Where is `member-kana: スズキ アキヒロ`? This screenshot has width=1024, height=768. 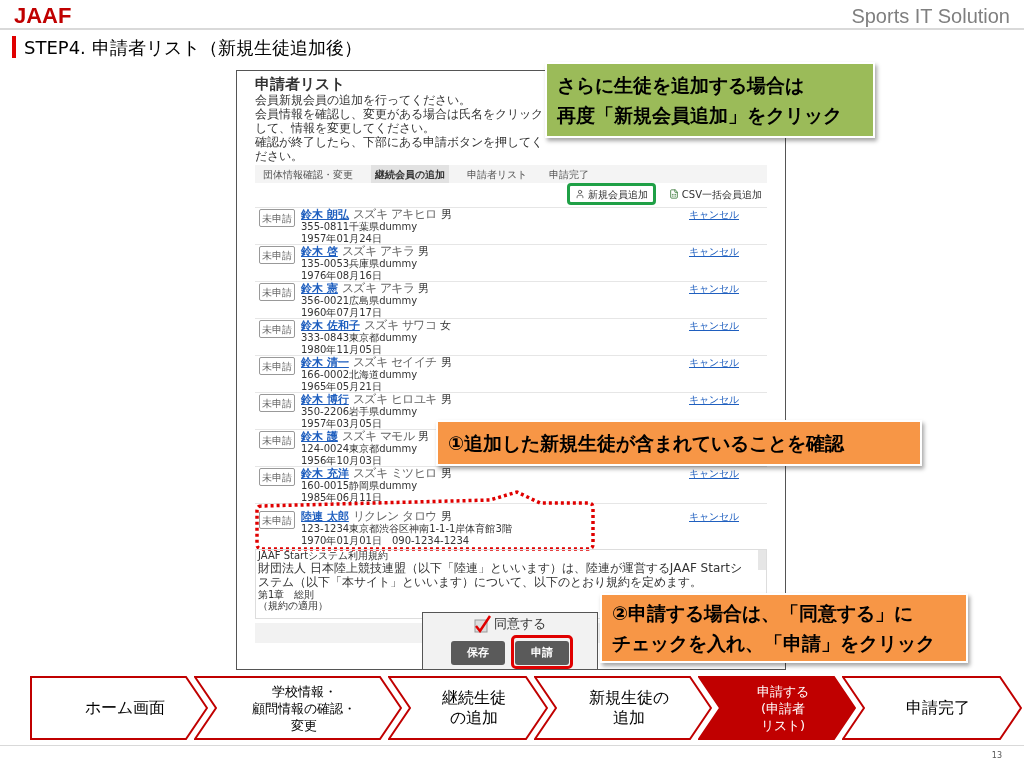 member-kana: スズキ アキヒロ is located at coordinates (394, 214).